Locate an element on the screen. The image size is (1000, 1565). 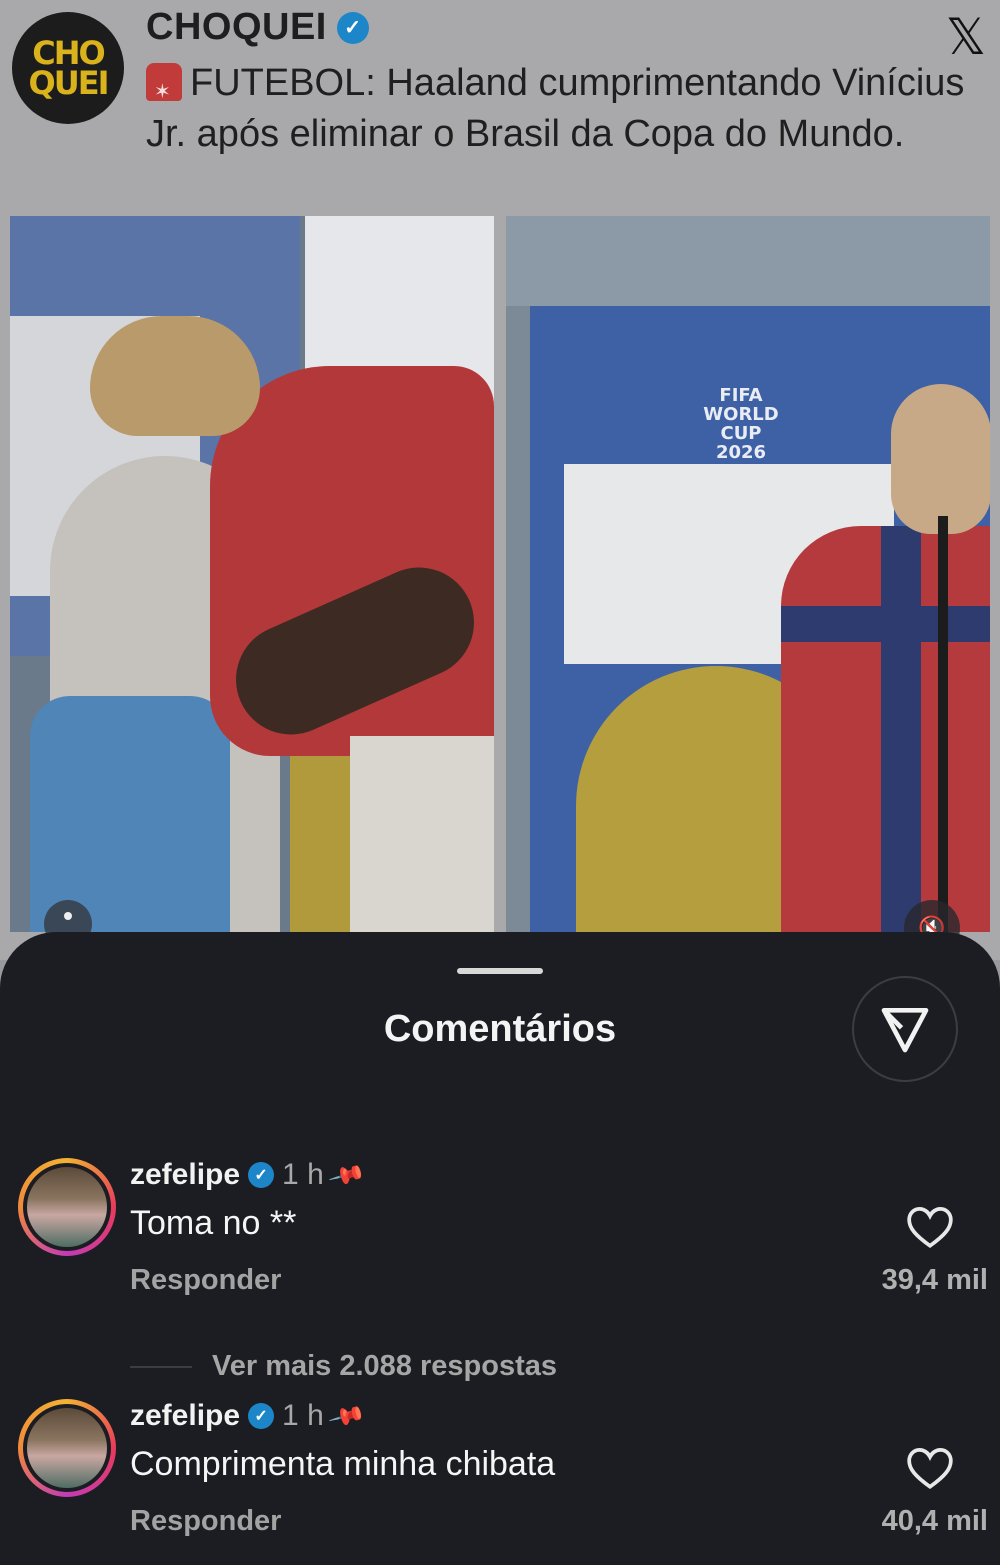
drag-handle is located at coordinates (500, 971).